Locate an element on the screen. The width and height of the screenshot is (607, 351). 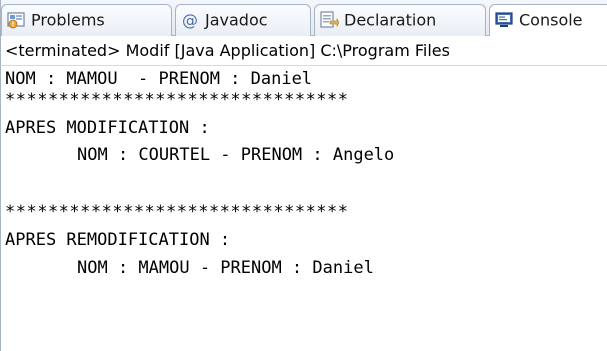
console-line: APRES MODIFICATION : is located at coordinates (107, 128).